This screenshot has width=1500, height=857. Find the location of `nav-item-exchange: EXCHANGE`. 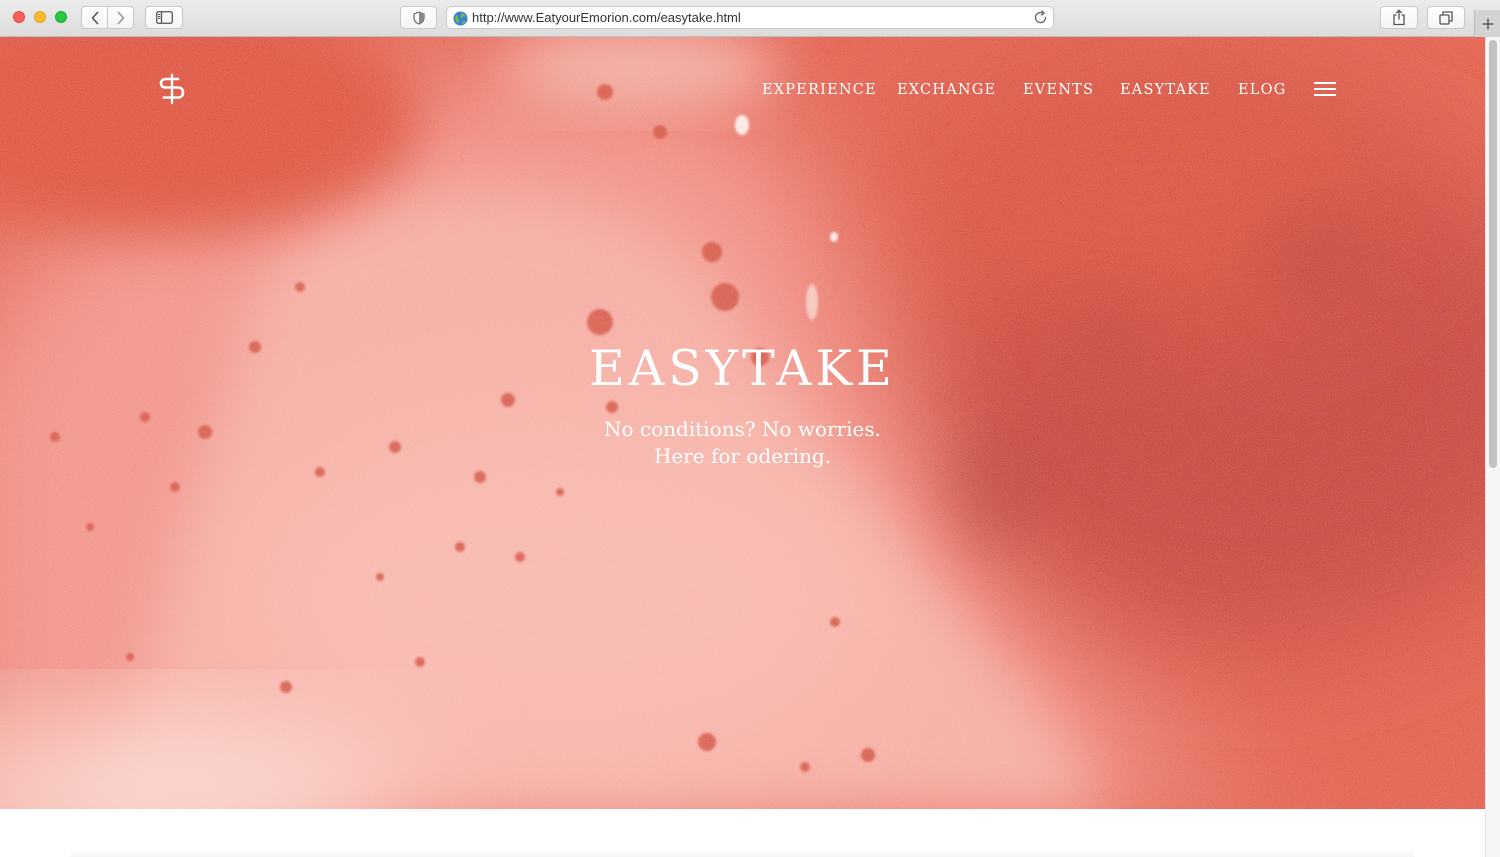

nav-item-exchange: EXCHANGE is located at coordinates (946, 90).